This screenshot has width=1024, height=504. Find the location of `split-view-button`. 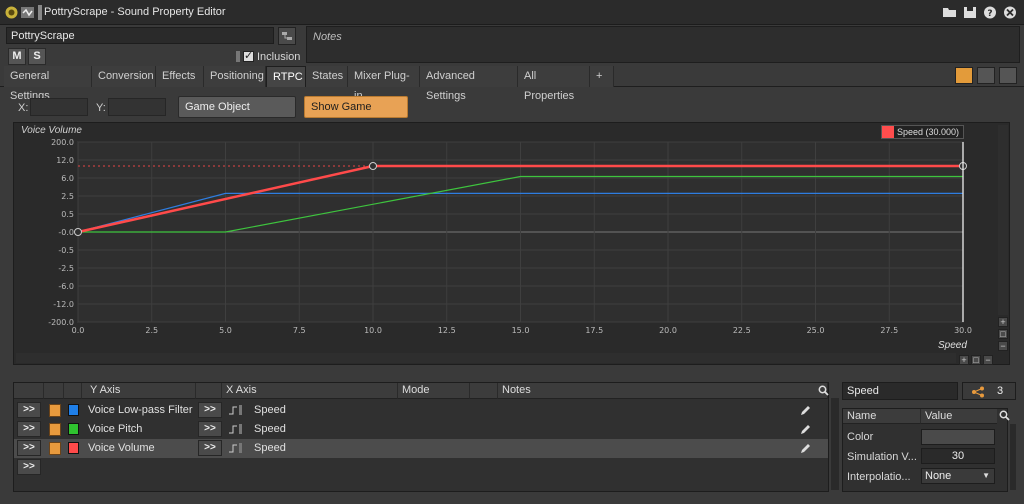

split-view-button is located at coordinates (986, 75).